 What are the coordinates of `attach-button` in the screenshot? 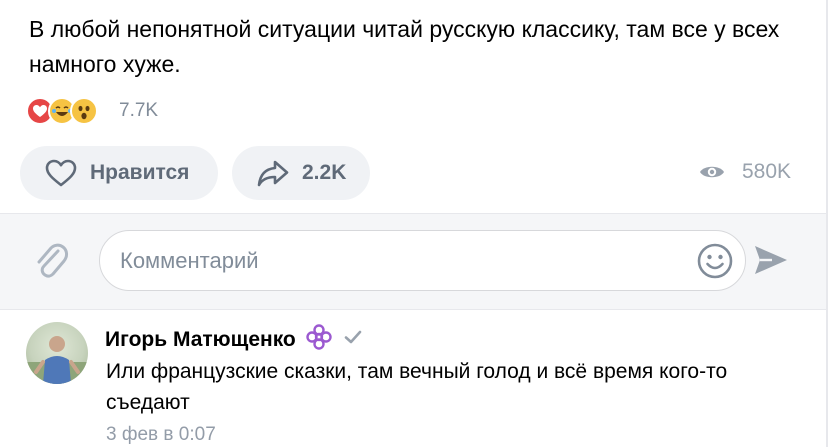 It's located at (51, 263).